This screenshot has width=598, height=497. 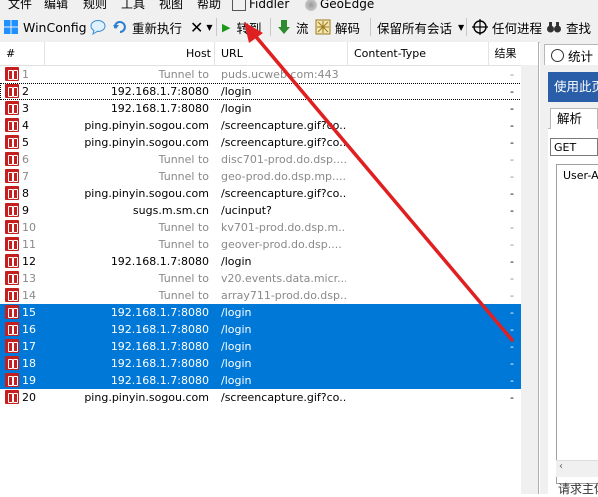 I want to click on row-number: 11, so click(x=29, y=244).